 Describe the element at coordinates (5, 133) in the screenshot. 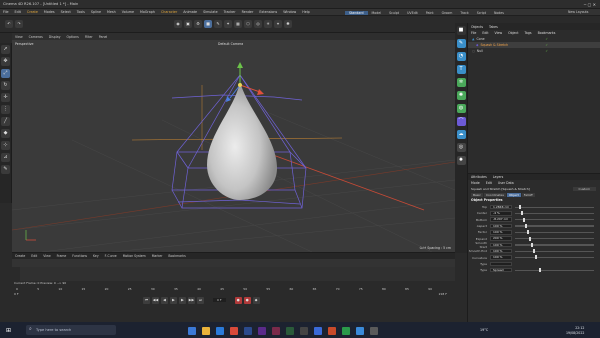

I see `polygons-mode-icon: ◆` at that location.